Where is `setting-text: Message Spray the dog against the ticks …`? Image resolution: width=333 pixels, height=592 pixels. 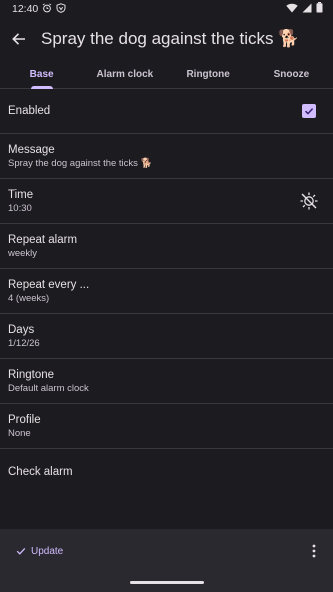
setting-text: Message Spray the dog against the ticks … is located at coordinates (80, 156).